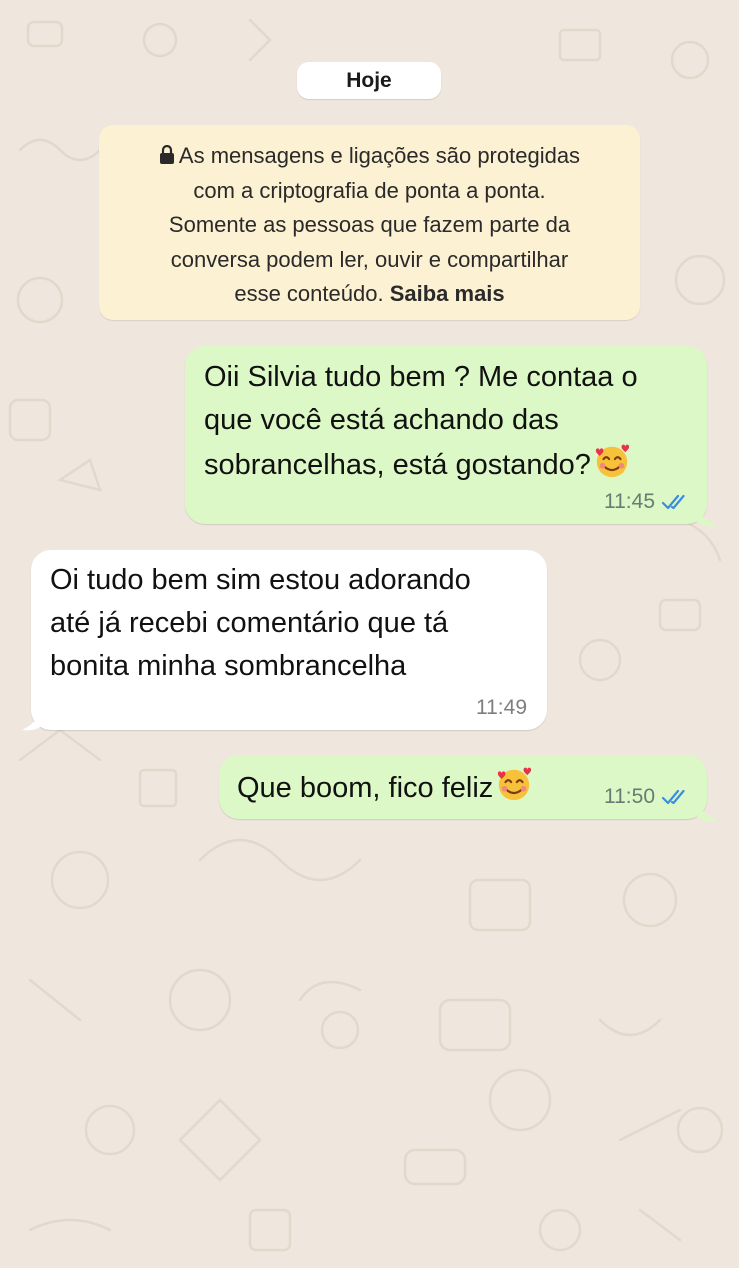 The height and width of the screenshot is (1268, 739). I want to click on encryption-line-1: As mensagens e ligações são protegidas, so click(369, 156).